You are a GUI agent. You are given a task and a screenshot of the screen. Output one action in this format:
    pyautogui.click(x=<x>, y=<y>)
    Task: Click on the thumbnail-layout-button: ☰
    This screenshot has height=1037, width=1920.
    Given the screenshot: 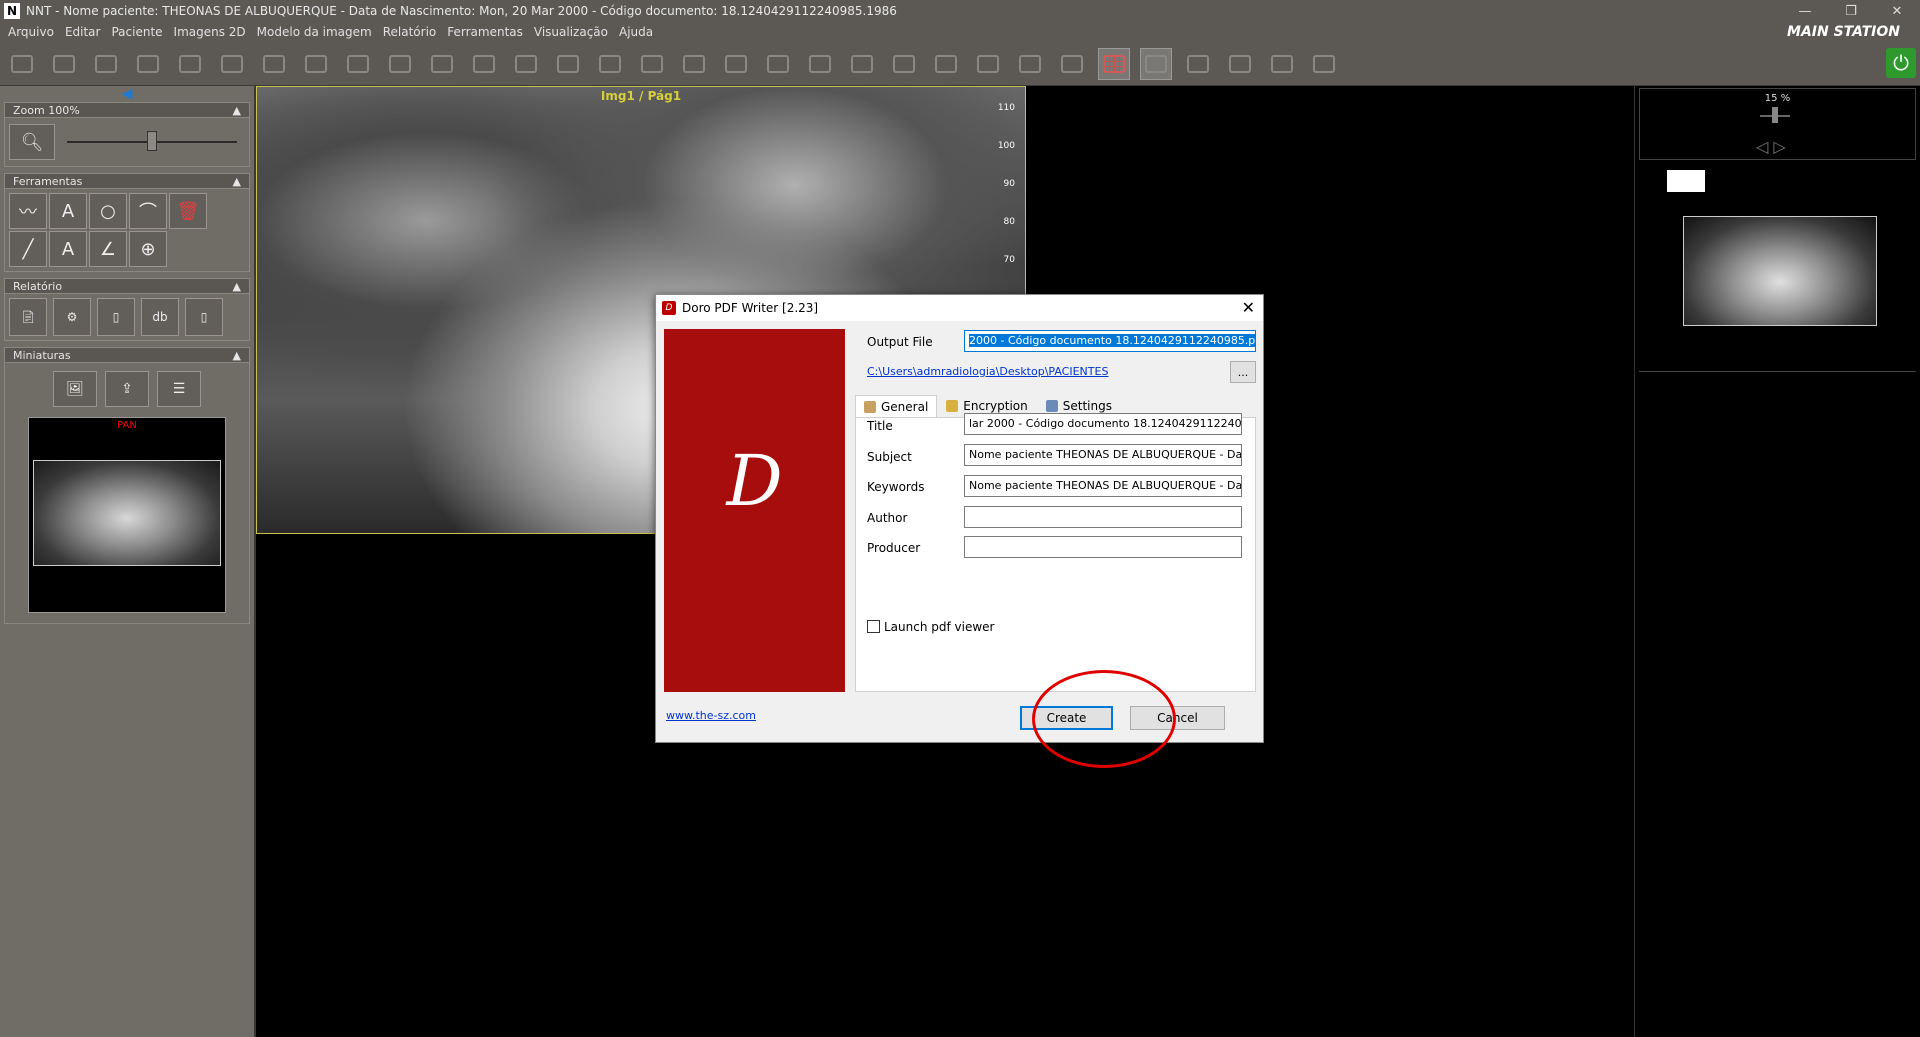 What is the action you would take?
    pyautogui.click(x=179, y=389)
    